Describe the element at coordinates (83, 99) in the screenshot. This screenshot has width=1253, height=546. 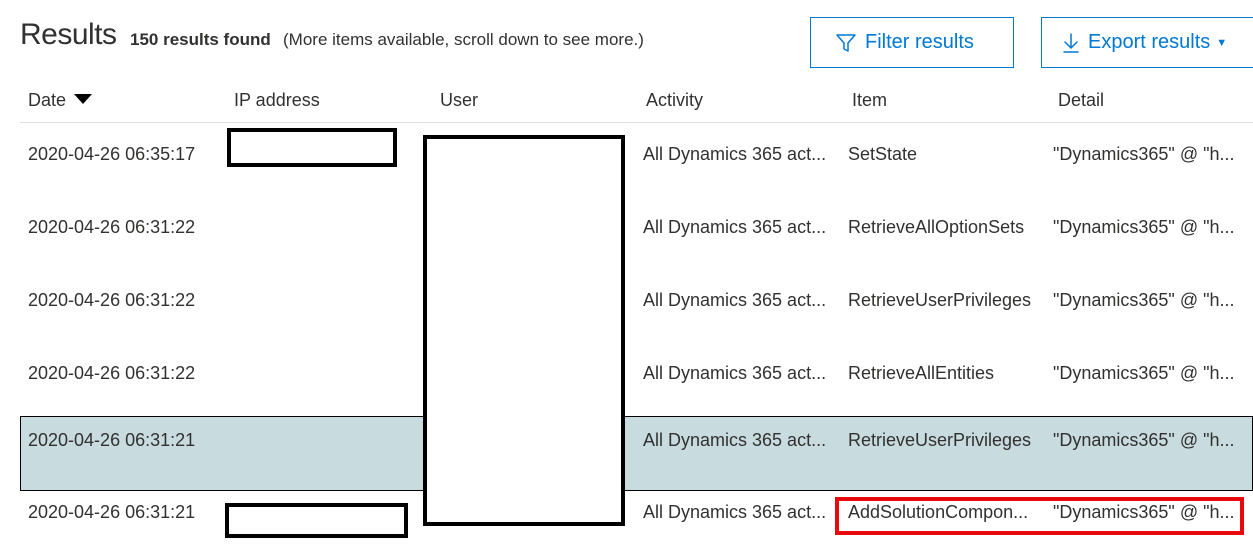
I see `sort-descending-icon` at that location.